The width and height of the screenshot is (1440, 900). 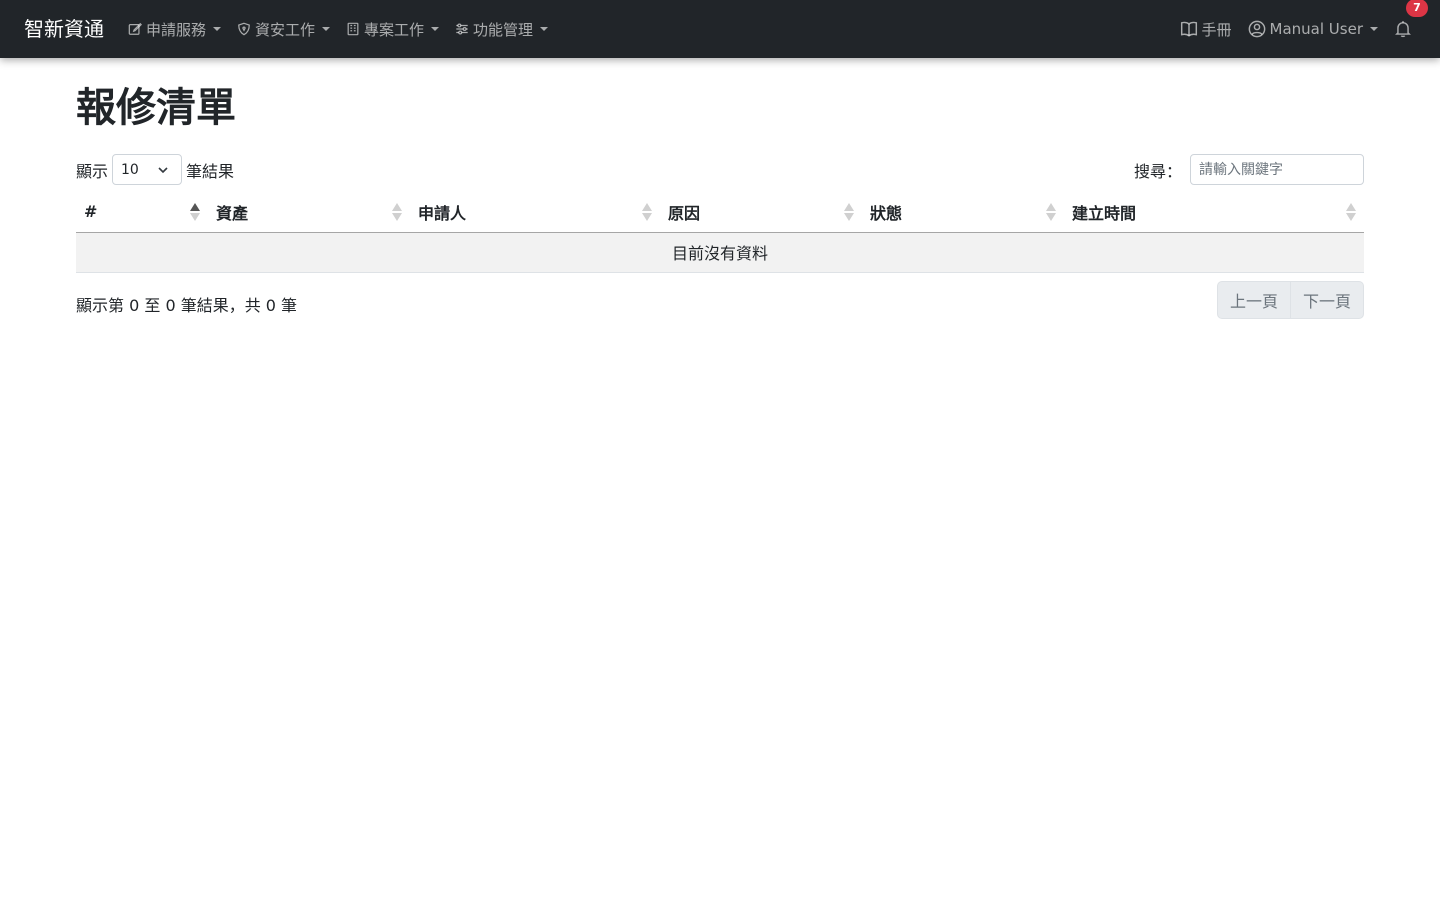 I want to click on main-menu: 申請服務 資安工作 專案工作 功能管理, so click(x=346, y=29).